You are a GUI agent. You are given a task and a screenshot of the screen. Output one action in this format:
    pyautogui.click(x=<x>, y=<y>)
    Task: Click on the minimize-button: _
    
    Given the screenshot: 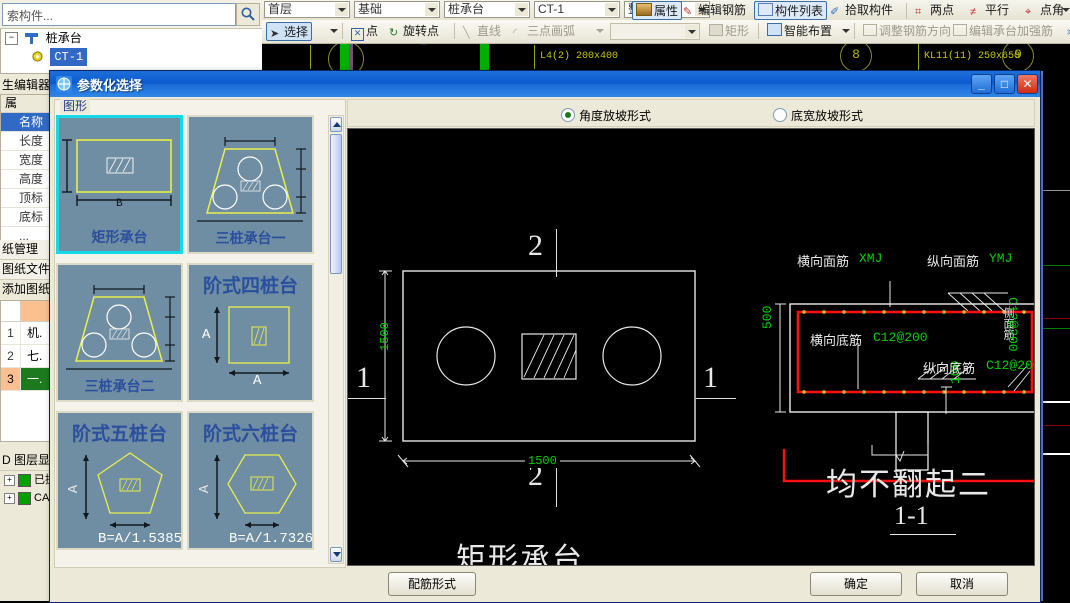 What is the action you would take?
    pyautogui.click(x=981, y=84)
    